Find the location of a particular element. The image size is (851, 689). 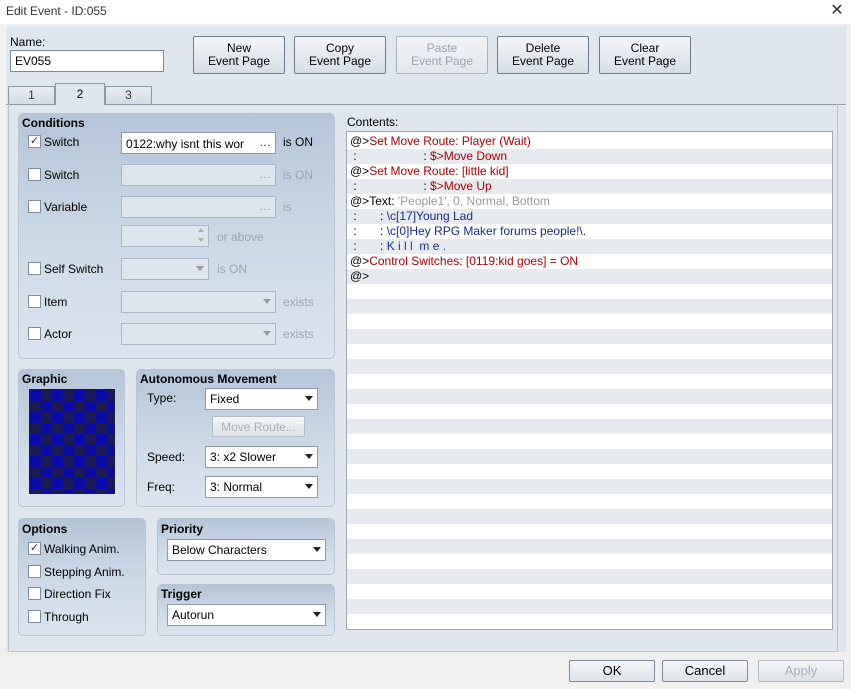

tab-page-3: 3 is located at coordinates (128, 95).